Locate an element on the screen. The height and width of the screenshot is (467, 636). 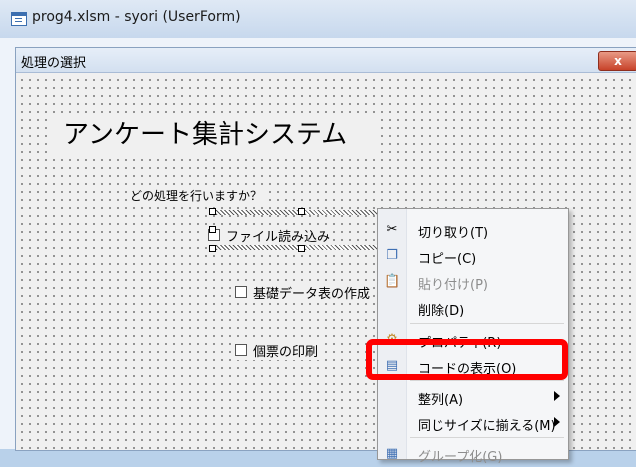
menu-item-copy: ❐ コピー(C) is located at coordinates (473, 256).